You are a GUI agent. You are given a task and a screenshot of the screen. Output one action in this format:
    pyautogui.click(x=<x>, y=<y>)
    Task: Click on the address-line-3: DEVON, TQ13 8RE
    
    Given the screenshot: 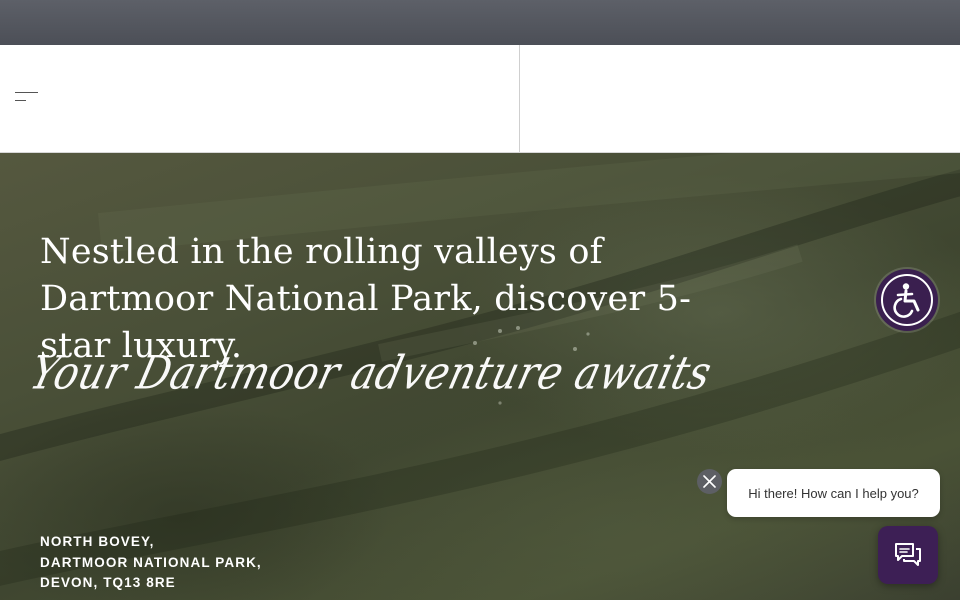 What is the action you would take?
    pyautogui.click(x=108, y=582)
    